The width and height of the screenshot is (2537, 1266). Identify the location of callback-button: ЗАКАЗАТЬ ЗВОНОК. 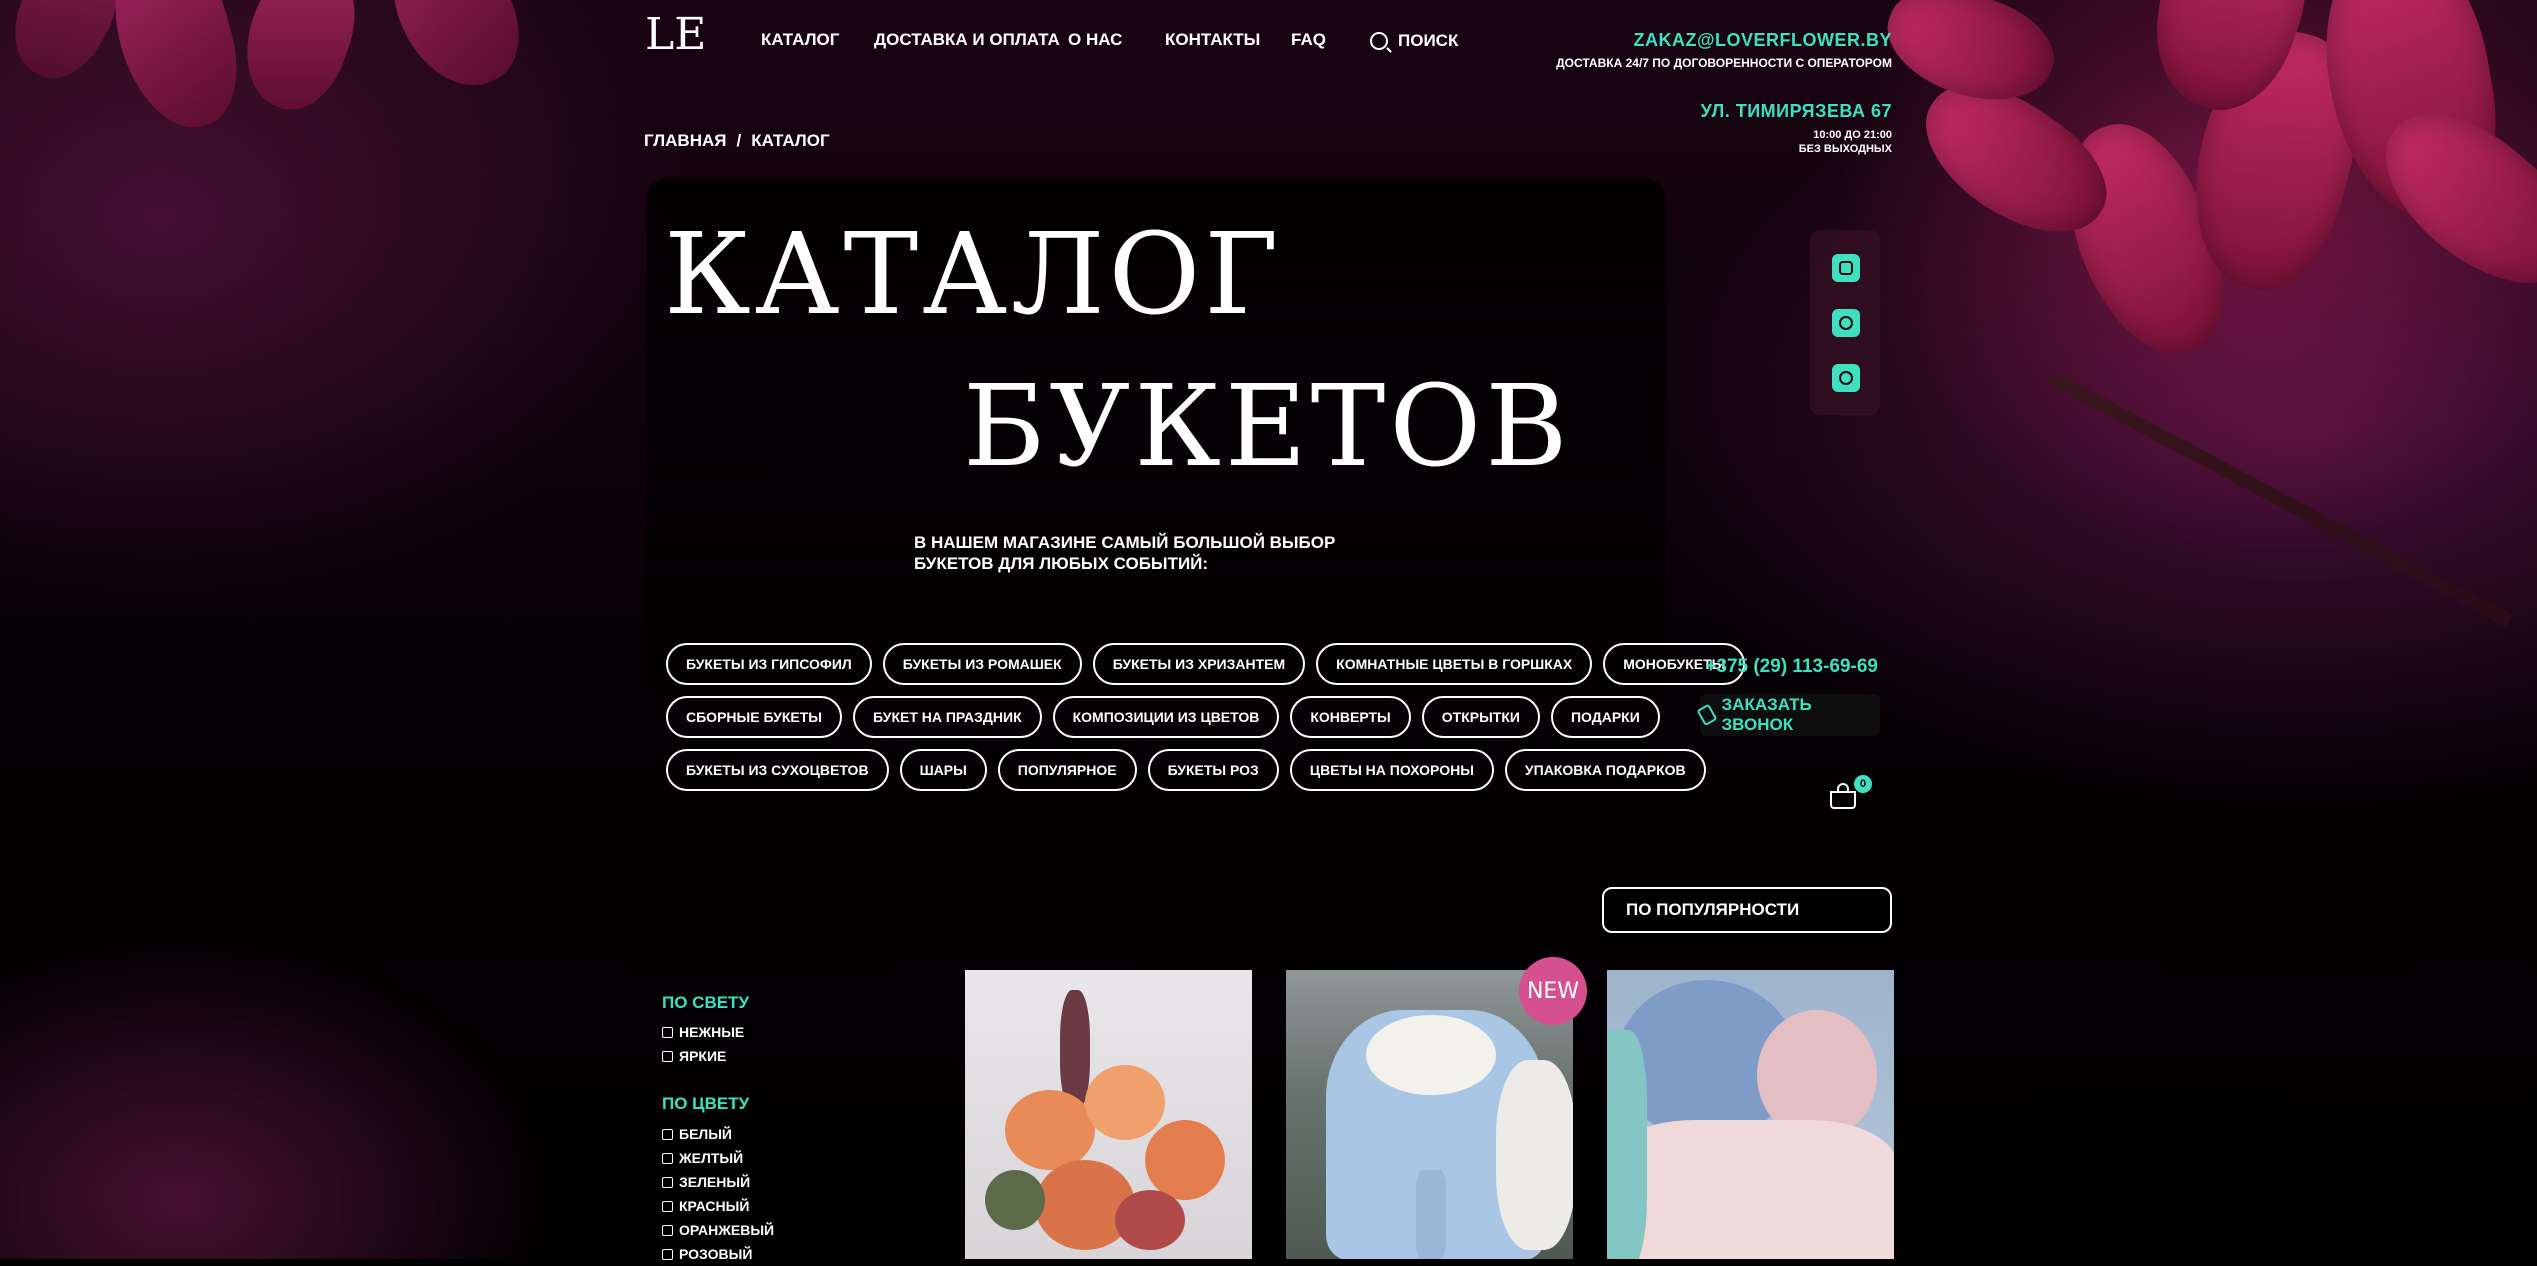
(1788, 715).